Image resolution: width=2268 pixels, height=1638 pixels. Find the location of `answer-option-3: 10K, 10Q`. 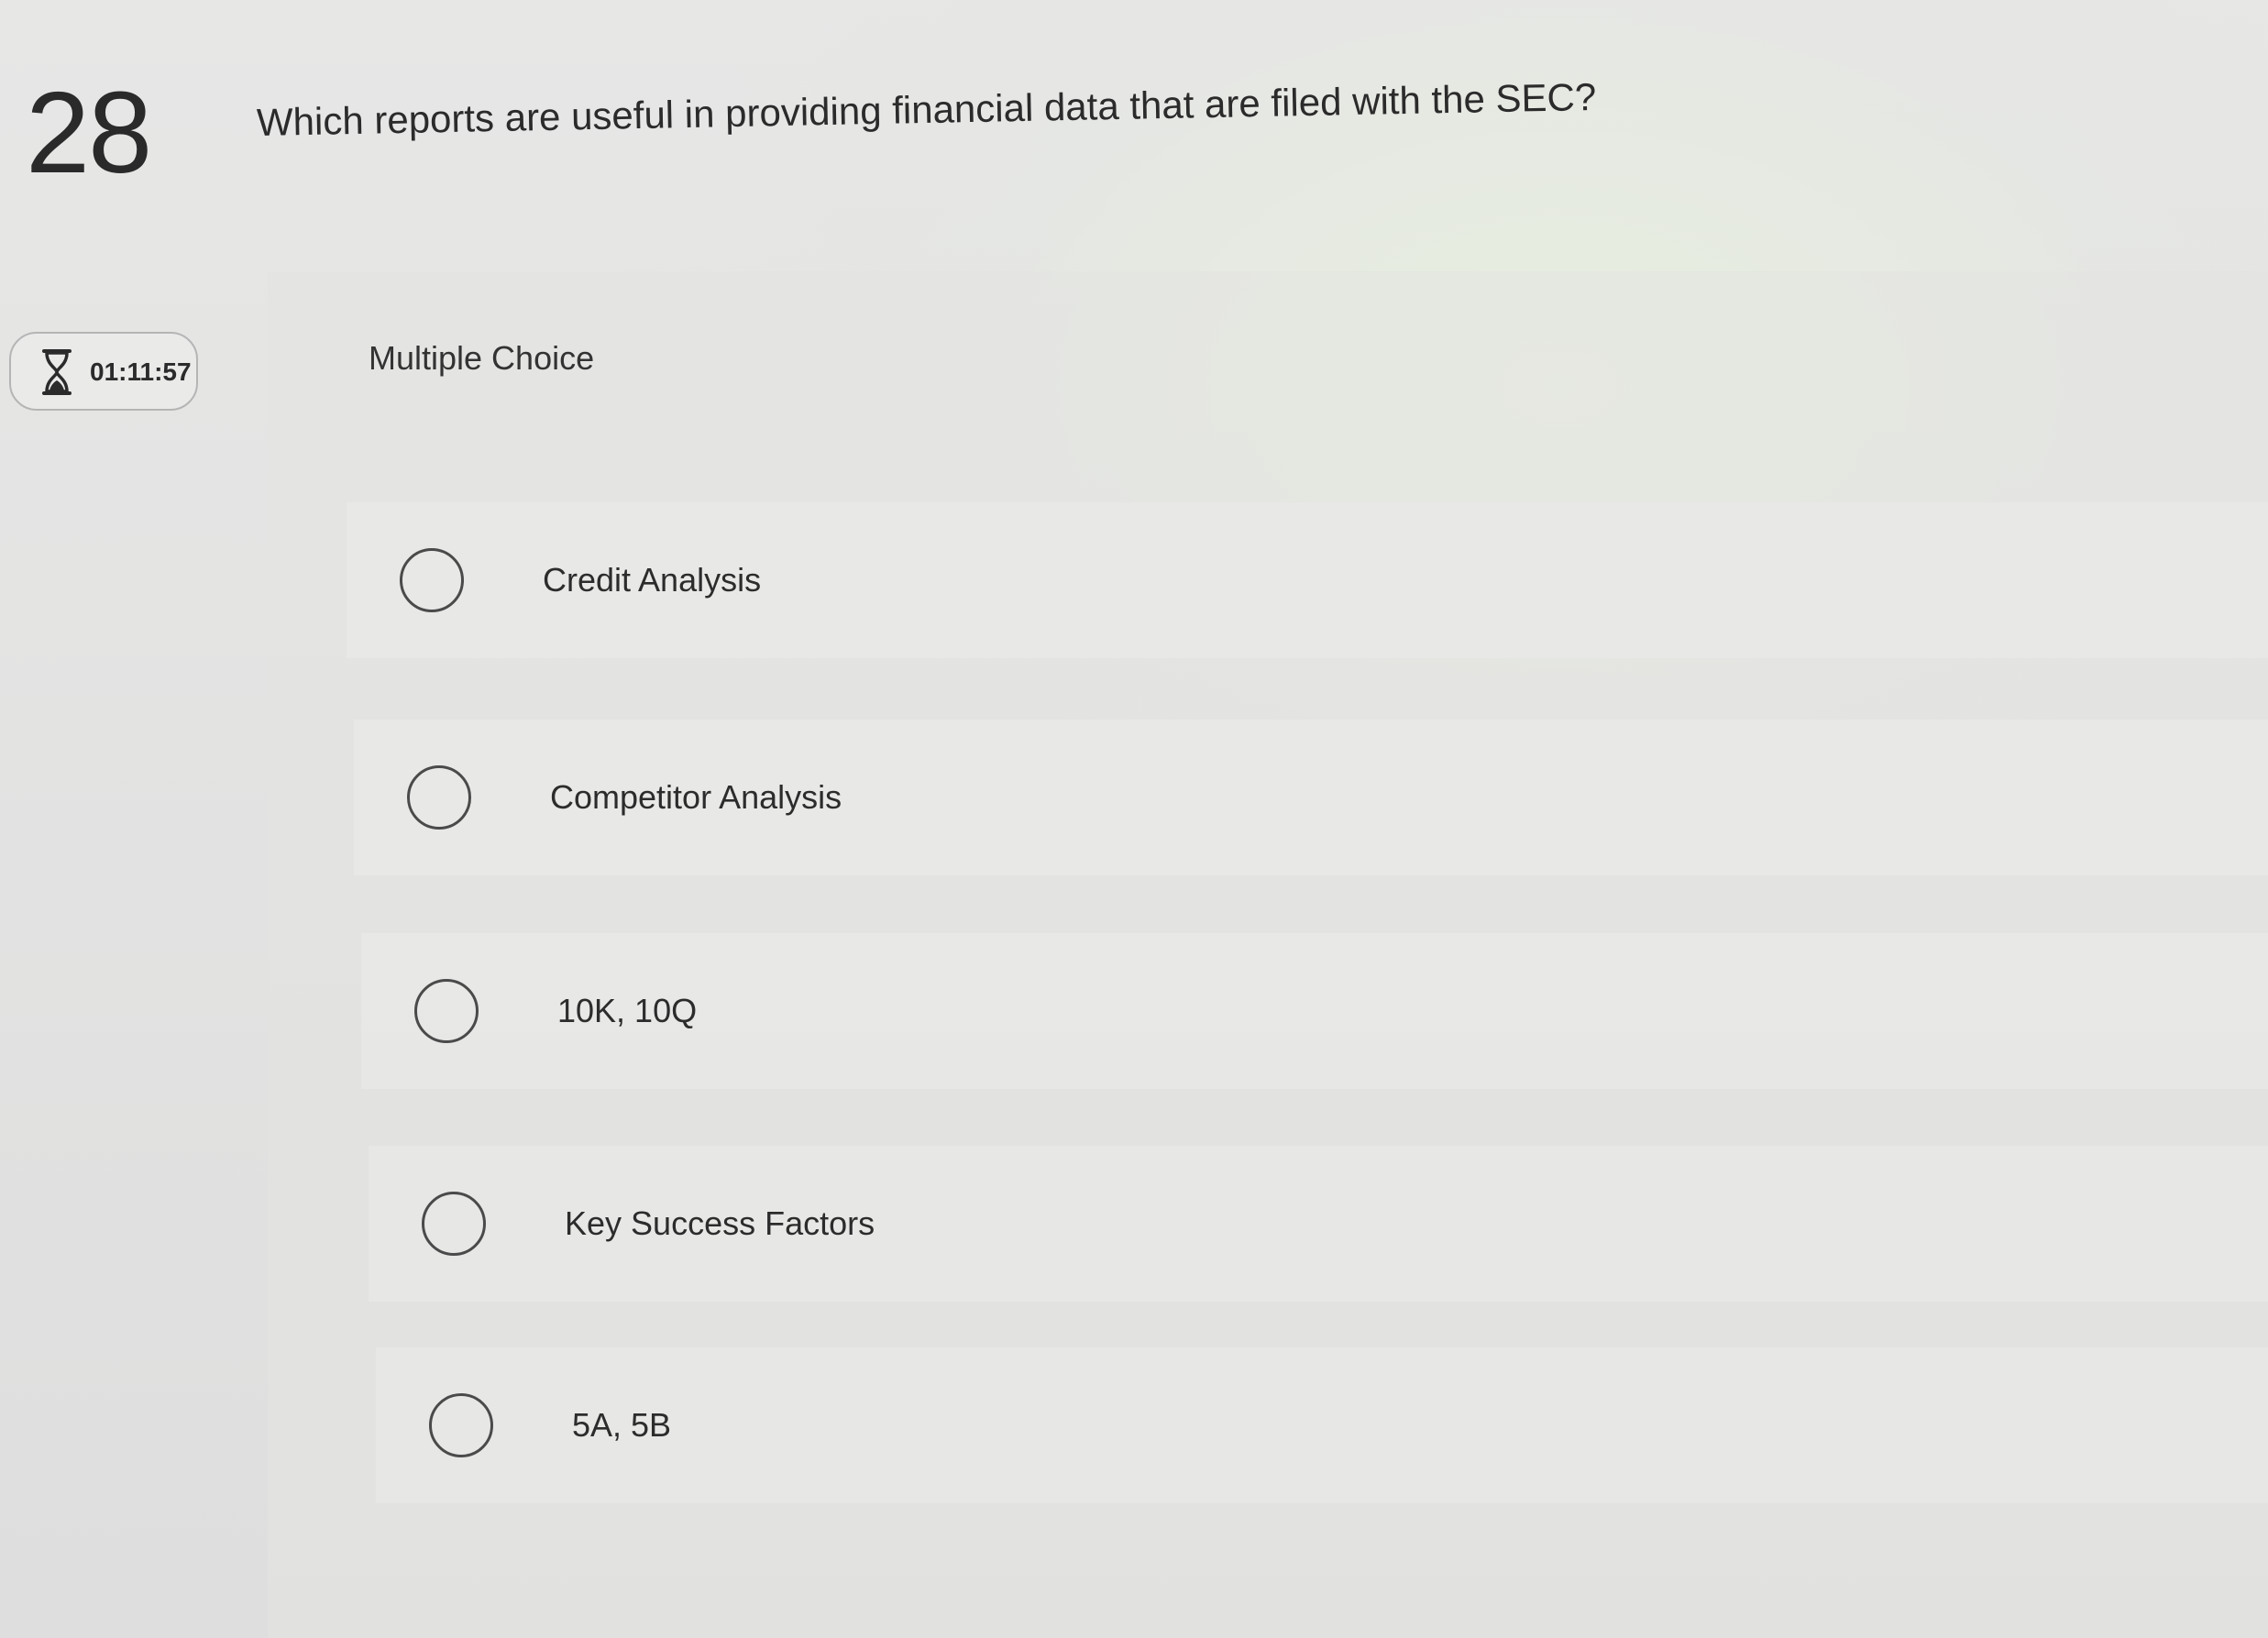

answer-option-3: 10K, 10Q is located at coordinates (1314, 1011).